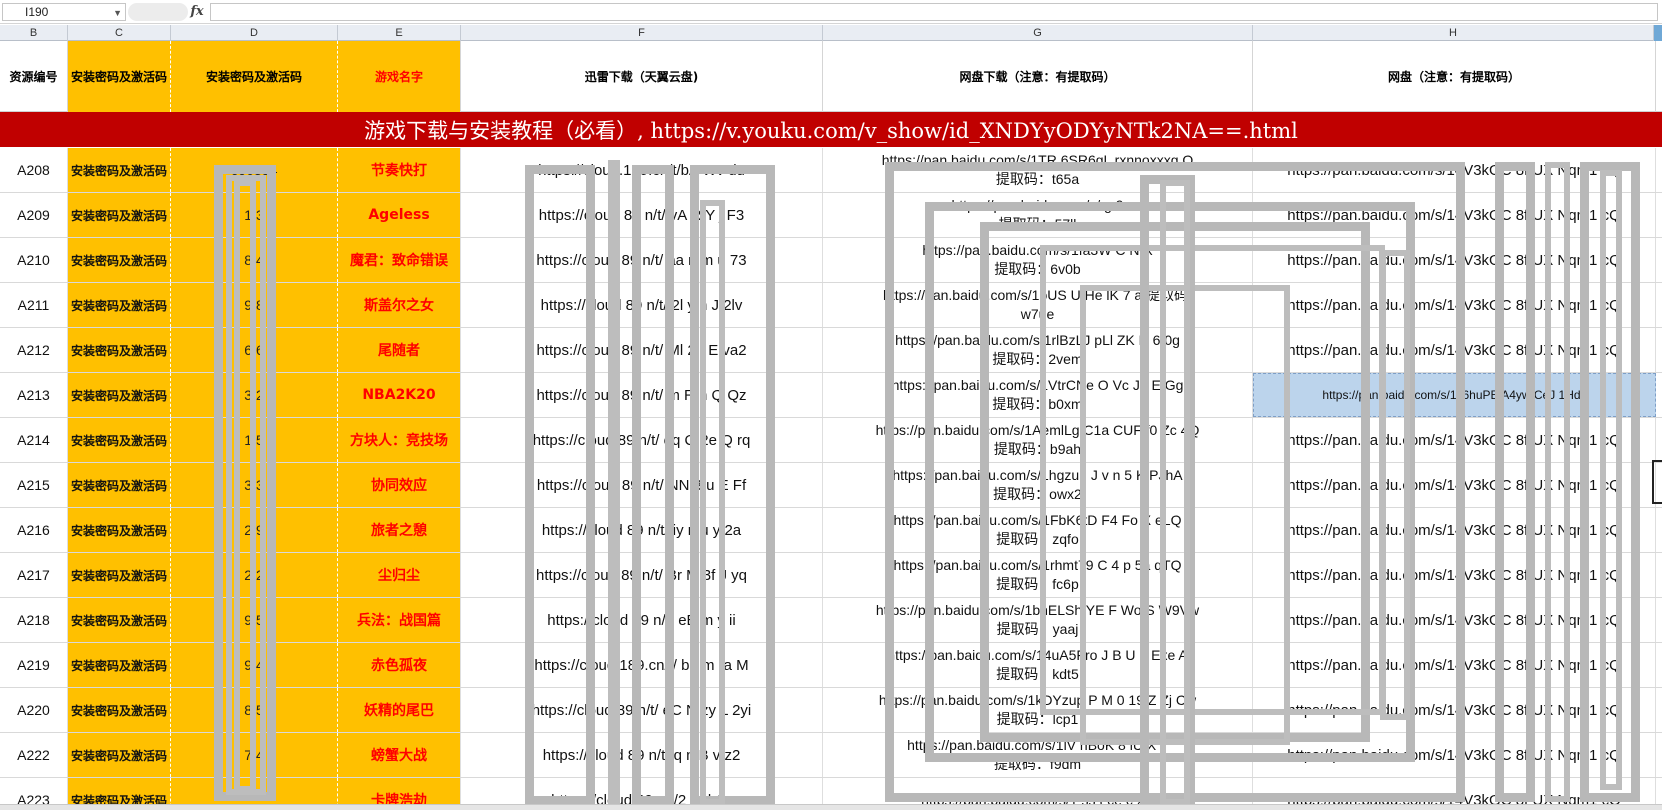 Image resolution: width=1662 pixels, height=810 pixels. What do you see at coordinates (34, 260) in the screenshot?
I see `cell-resource-id: A210` at bounding box center [34, 260].